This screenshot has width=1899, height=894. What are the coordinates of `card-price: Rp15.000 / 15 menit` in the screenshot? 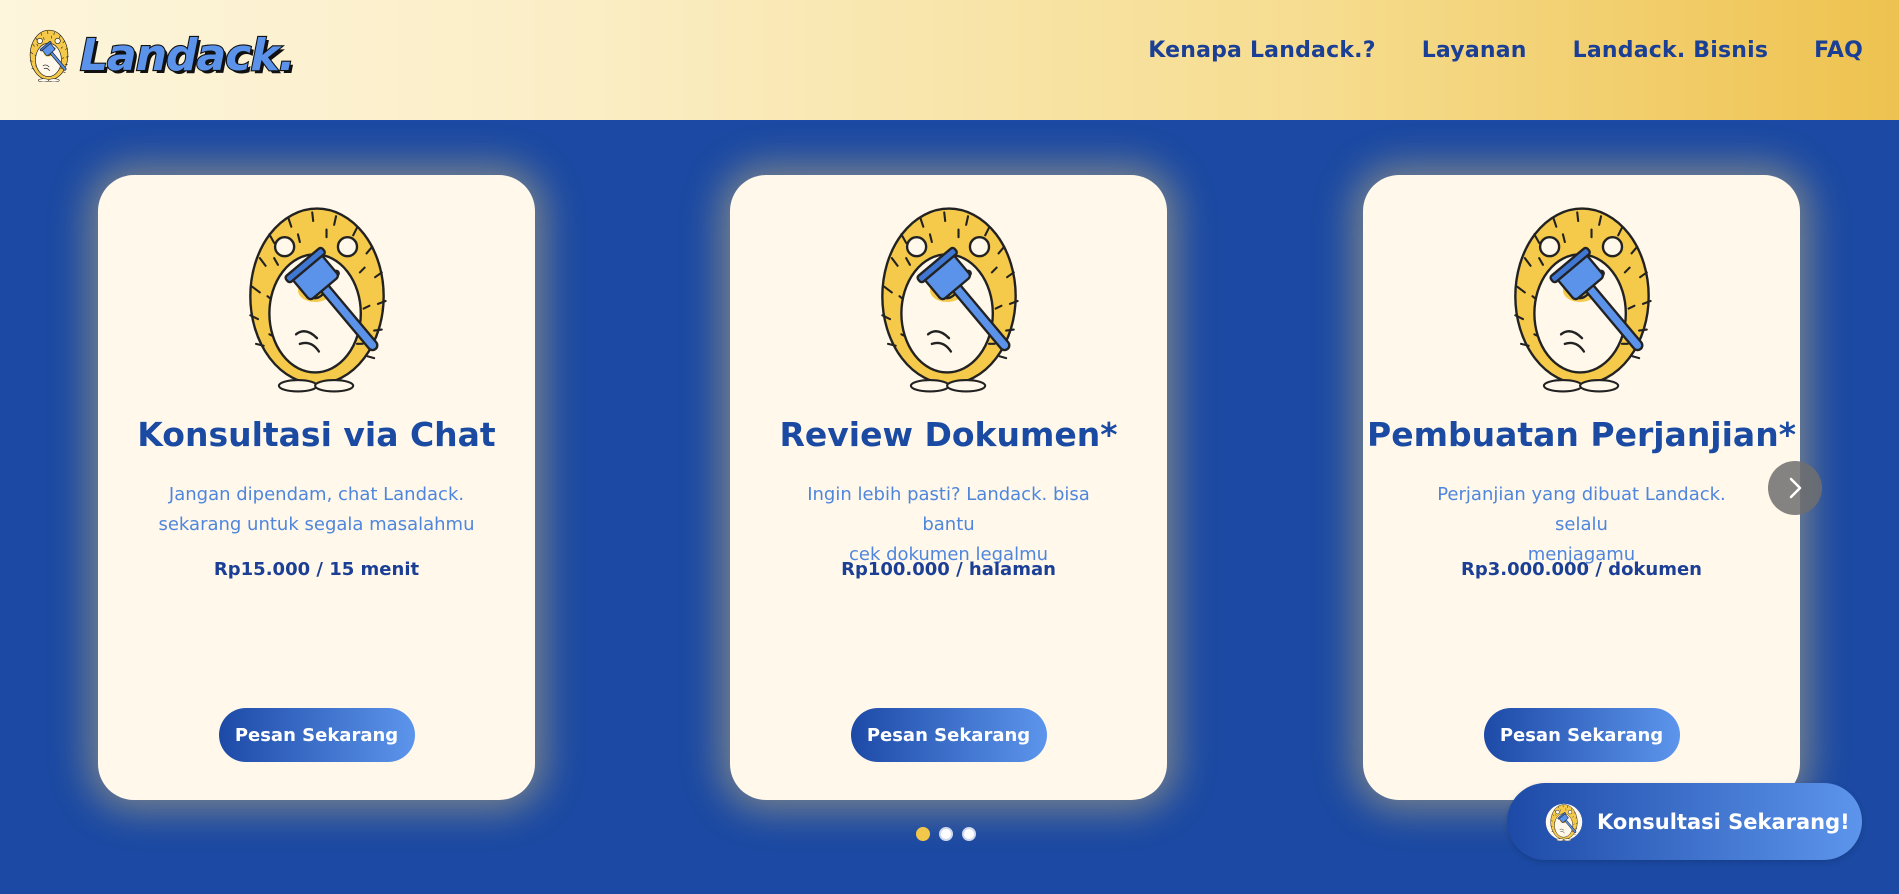 It's located at (316, 569).